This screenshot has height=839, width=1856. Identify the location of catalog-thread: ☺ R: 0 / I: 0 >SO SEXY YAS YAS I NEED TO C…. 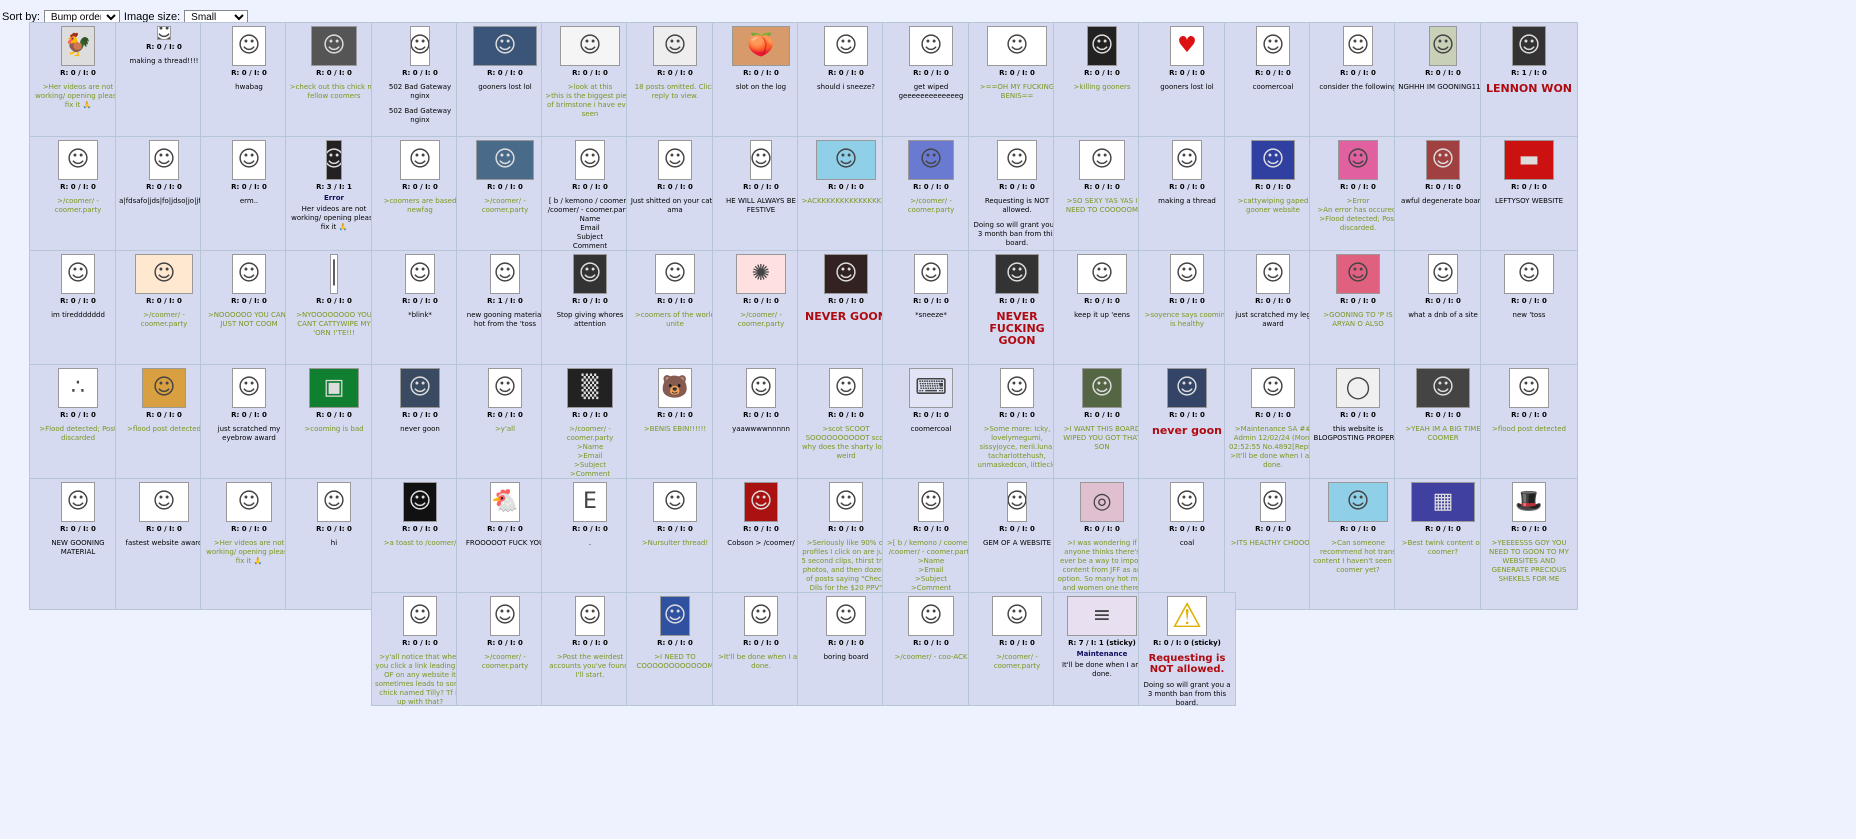
(1102, 202).